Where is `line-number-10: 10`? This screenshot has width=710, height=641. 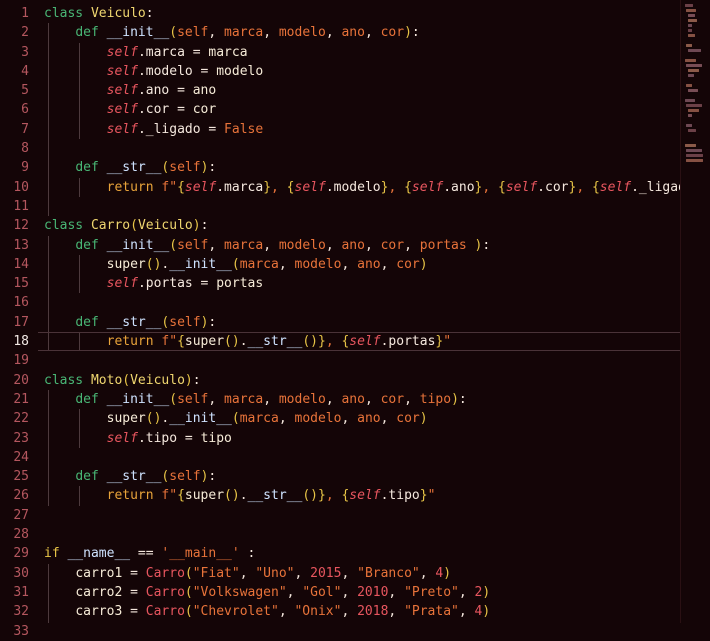 line-number-10: 10 is located at coordinates (19, 187).